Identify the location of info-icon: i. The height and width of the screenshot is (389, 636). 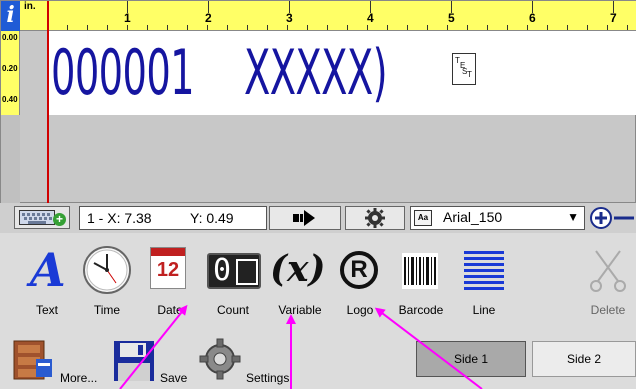
(10, 16).